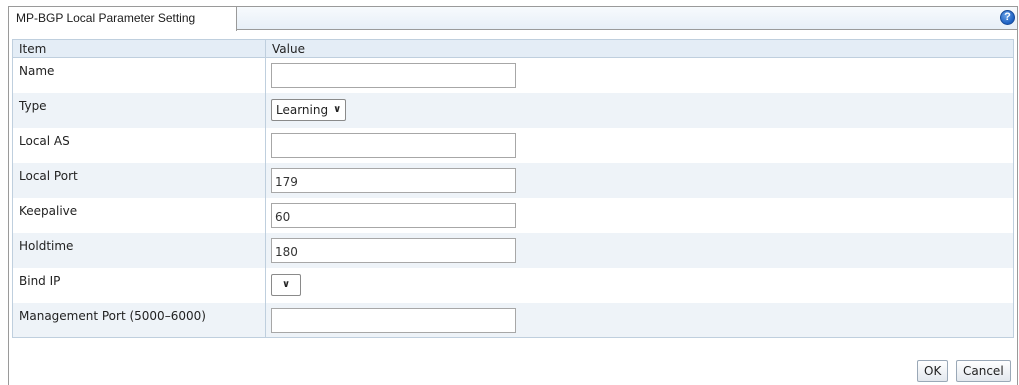 The image size is (1019, 385). Describe the element at coordinates (639, 110) in the screenshot. I see `row-value: Learning ∨` at that location.